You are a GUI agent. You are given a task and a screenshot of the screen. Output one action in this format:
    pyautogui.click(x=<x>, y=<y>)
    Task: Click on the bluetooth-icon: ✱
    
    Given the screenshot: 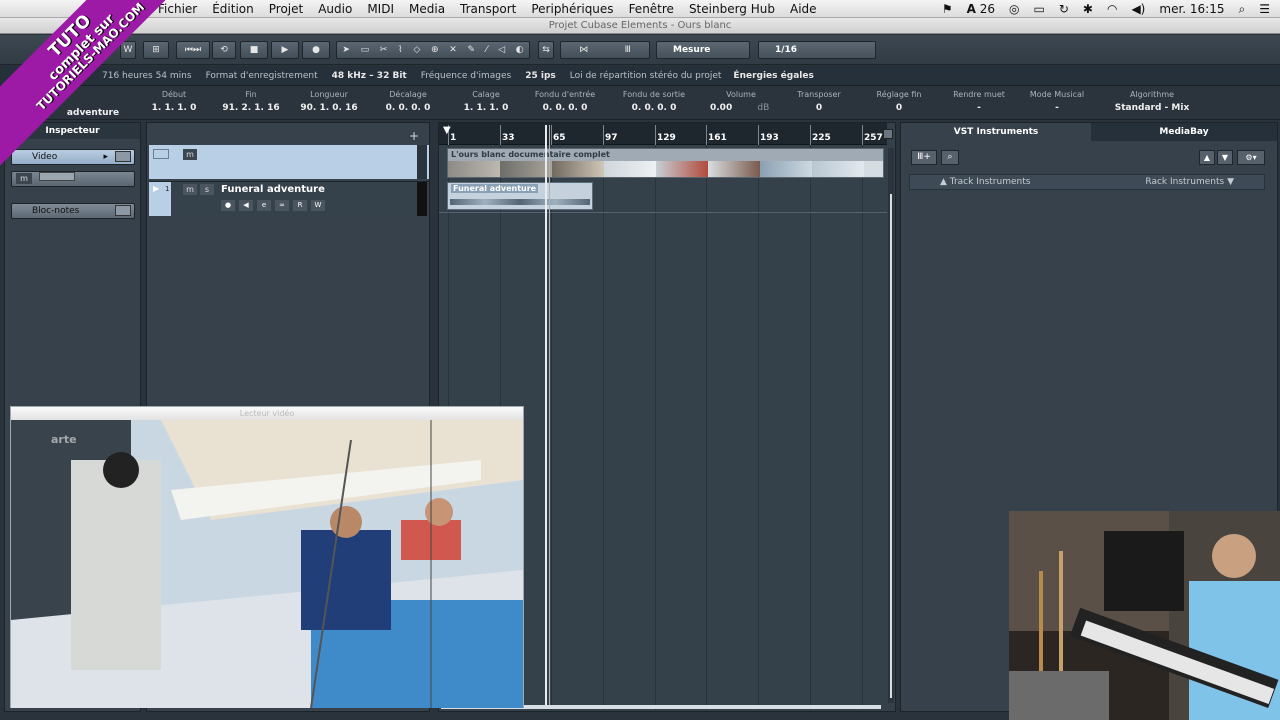 What is the action you would take?
    pyautogui.click(x=1088, y=9)
    